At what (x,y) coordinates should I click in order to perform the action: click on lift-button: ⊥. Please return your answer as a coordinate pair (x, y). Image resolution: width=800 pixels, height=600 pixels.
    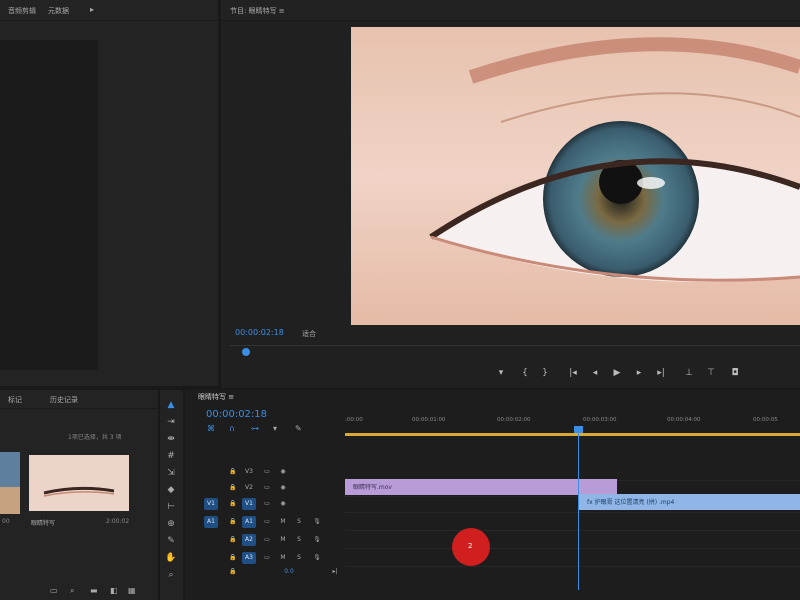
    Looking at the image, I should click on (689, 373).